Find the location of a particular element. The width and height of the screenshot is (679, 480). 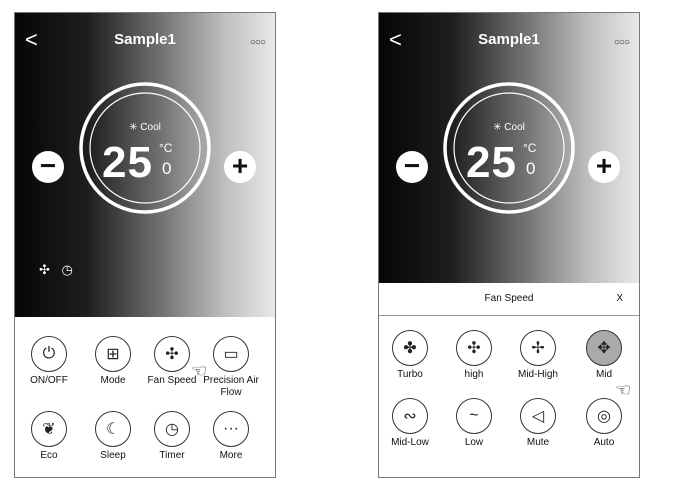

fan-mid-high-icon: ✢ is located at coordinates (538, 348).